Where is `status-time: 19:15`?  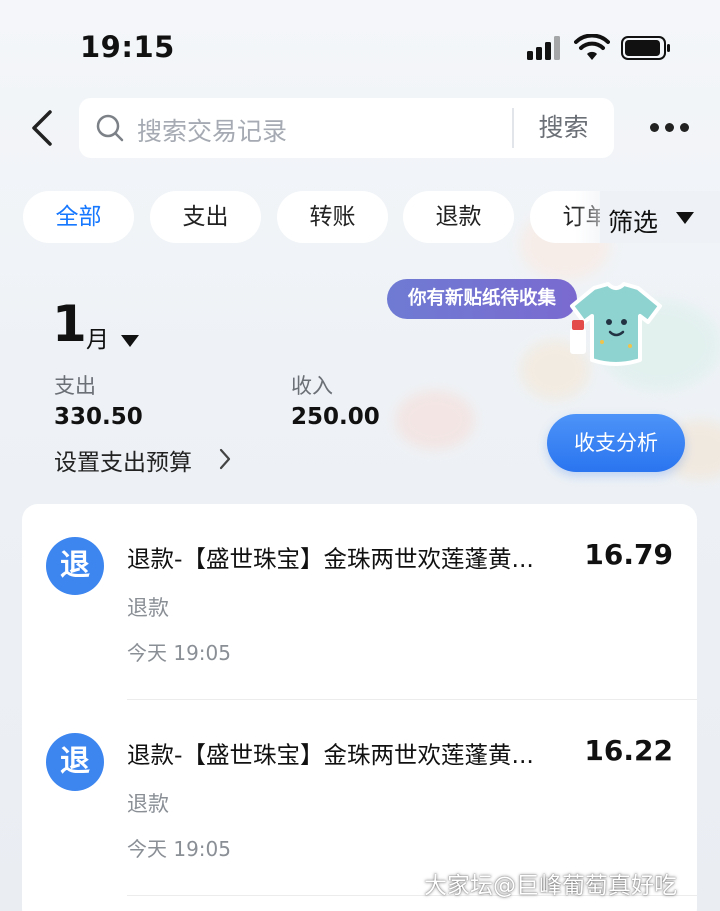
status-time: 19:15 is located at coordinates (127, 47).